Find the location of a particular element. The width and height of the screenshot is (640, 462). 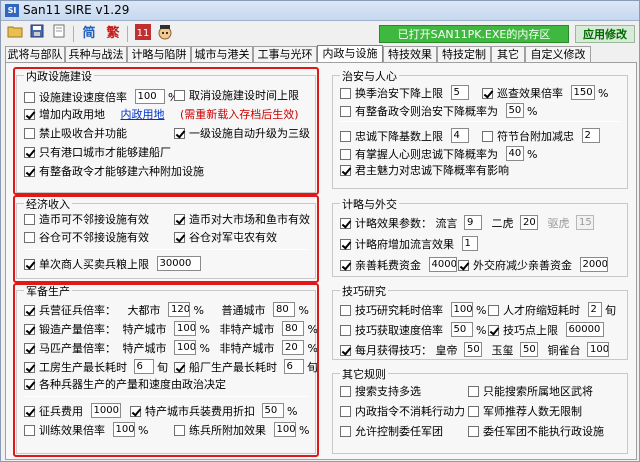

goodwill-cost-checkbox is located at coordinates (345, 265).